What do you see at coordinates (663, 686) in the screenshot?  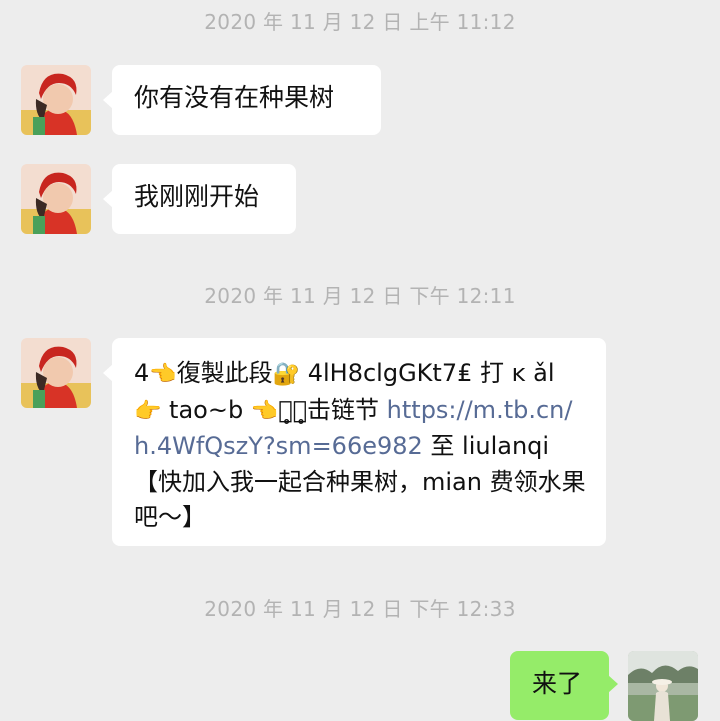 I see `self-avatar` at bounding box center [663, 686].